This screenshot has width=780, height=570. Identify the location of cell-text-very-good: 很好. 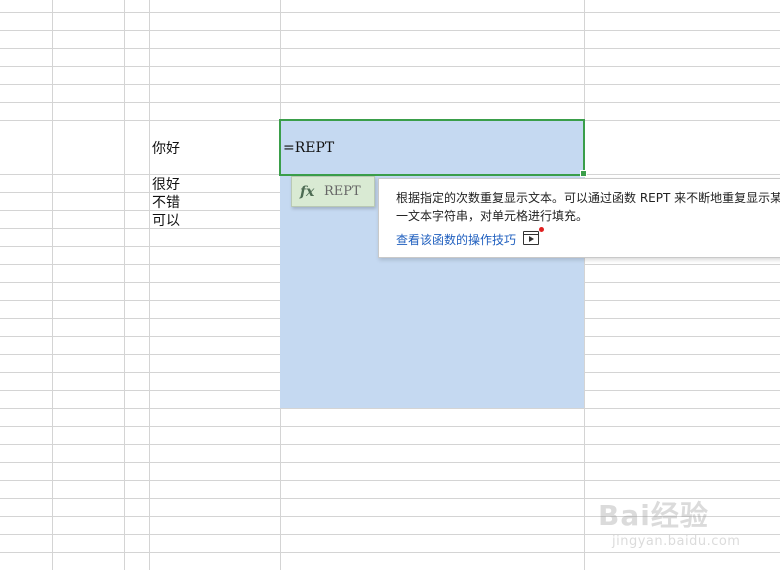
(166, 185).